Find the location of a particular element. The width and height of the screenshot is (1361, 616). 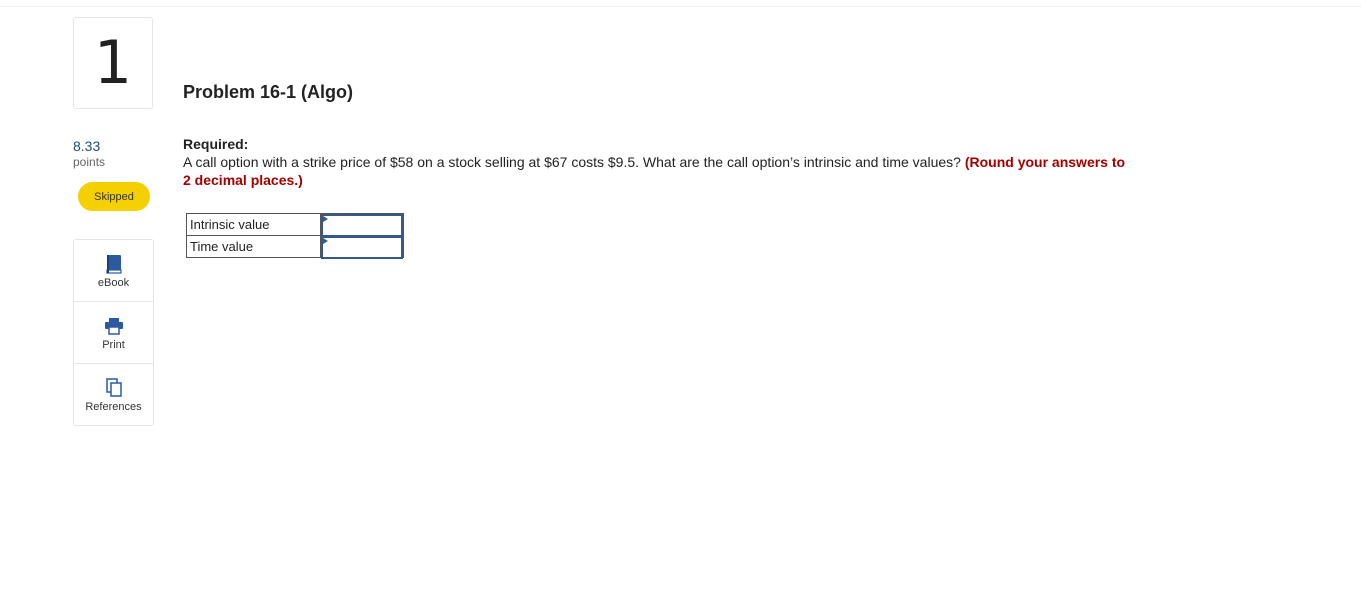

intrinsic-value-input is located at coordinates (362, 225).